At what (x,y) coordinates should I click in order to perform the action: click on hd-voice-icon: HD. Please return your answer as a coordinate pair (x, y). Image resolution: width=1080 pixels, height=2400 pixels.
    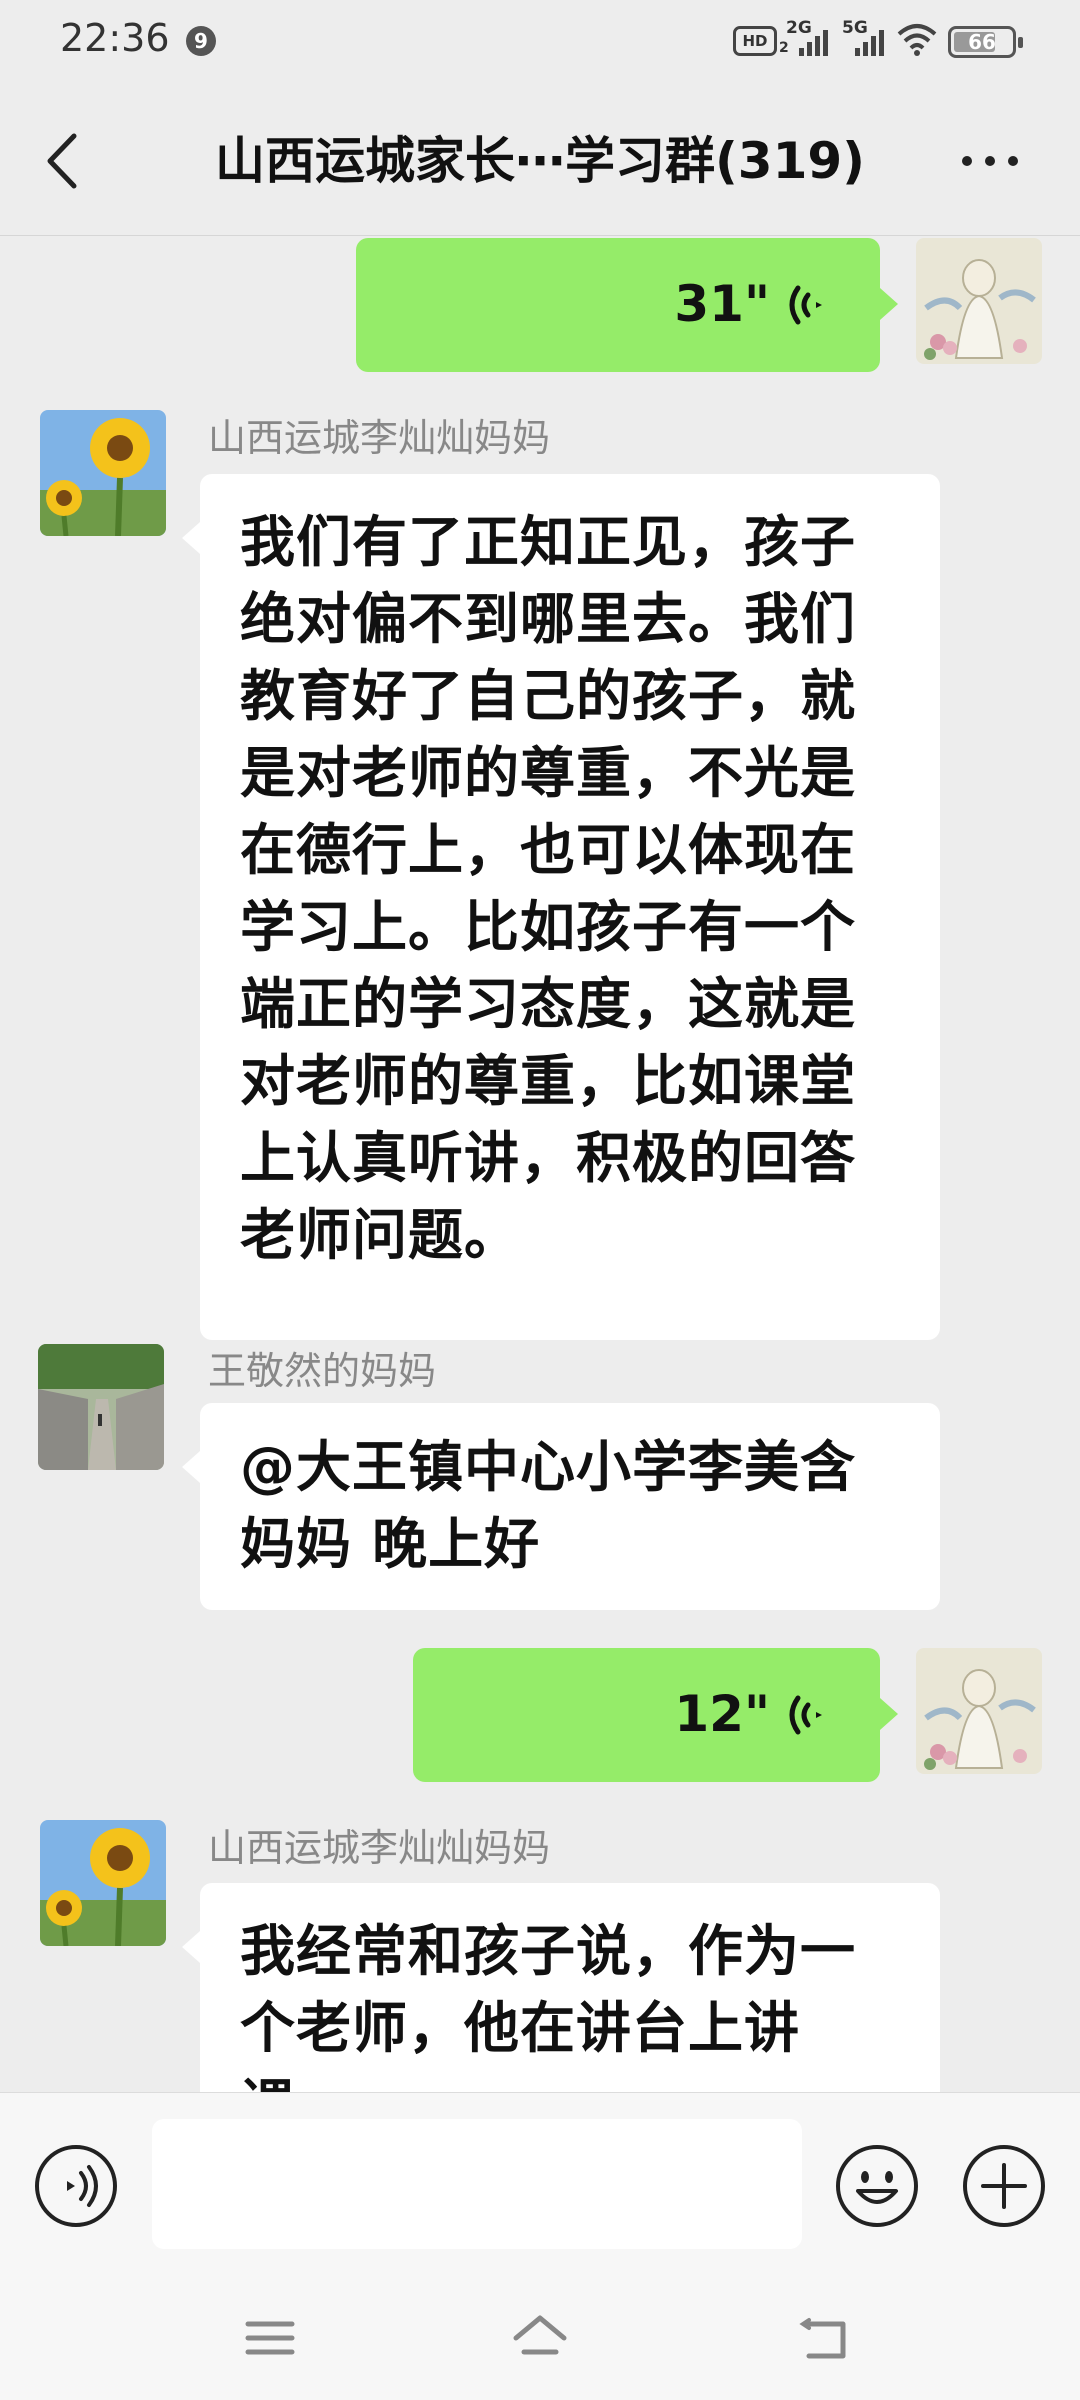
    Looking at the image, I should click on (755, 41).